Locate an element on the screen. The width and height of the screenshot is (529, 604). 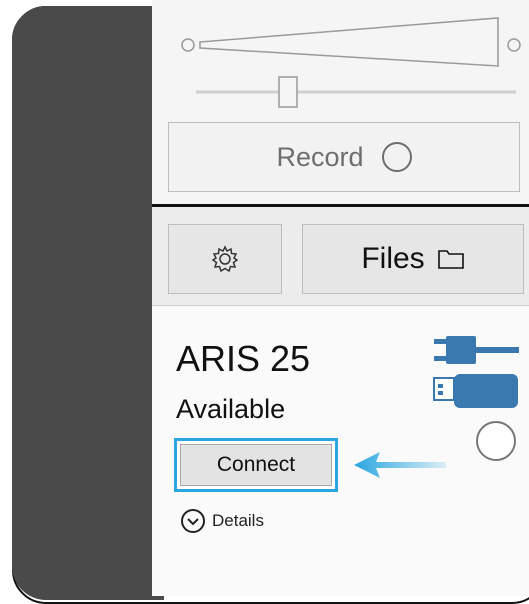
chevron-down-circle-icon is located at coordinates (193, 521).